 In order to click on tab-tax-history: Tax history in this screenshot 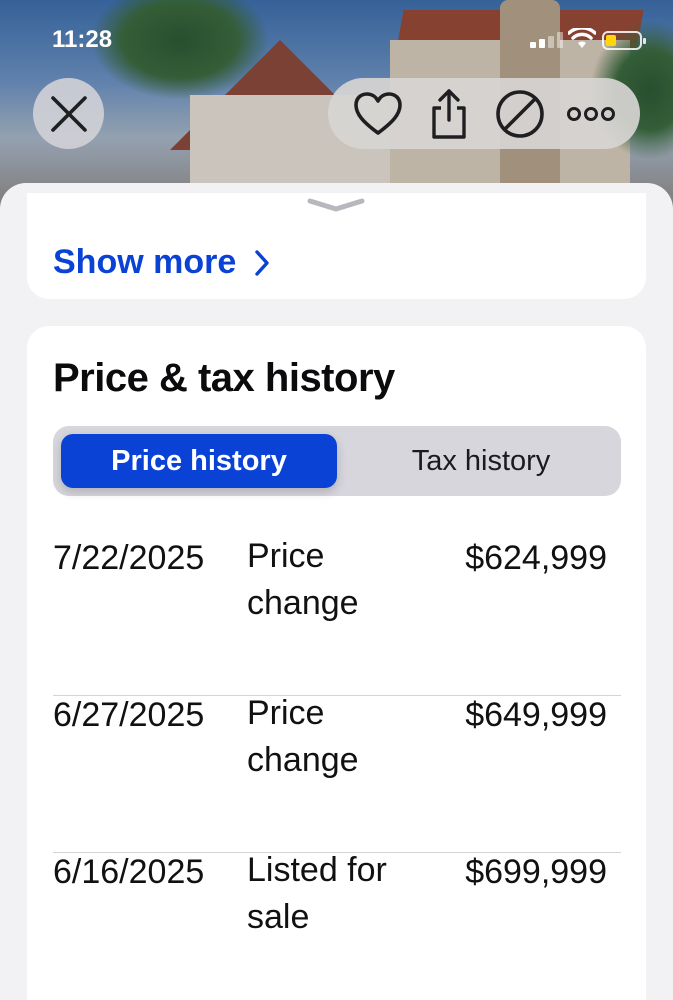, I will do `click(481, 461)`.